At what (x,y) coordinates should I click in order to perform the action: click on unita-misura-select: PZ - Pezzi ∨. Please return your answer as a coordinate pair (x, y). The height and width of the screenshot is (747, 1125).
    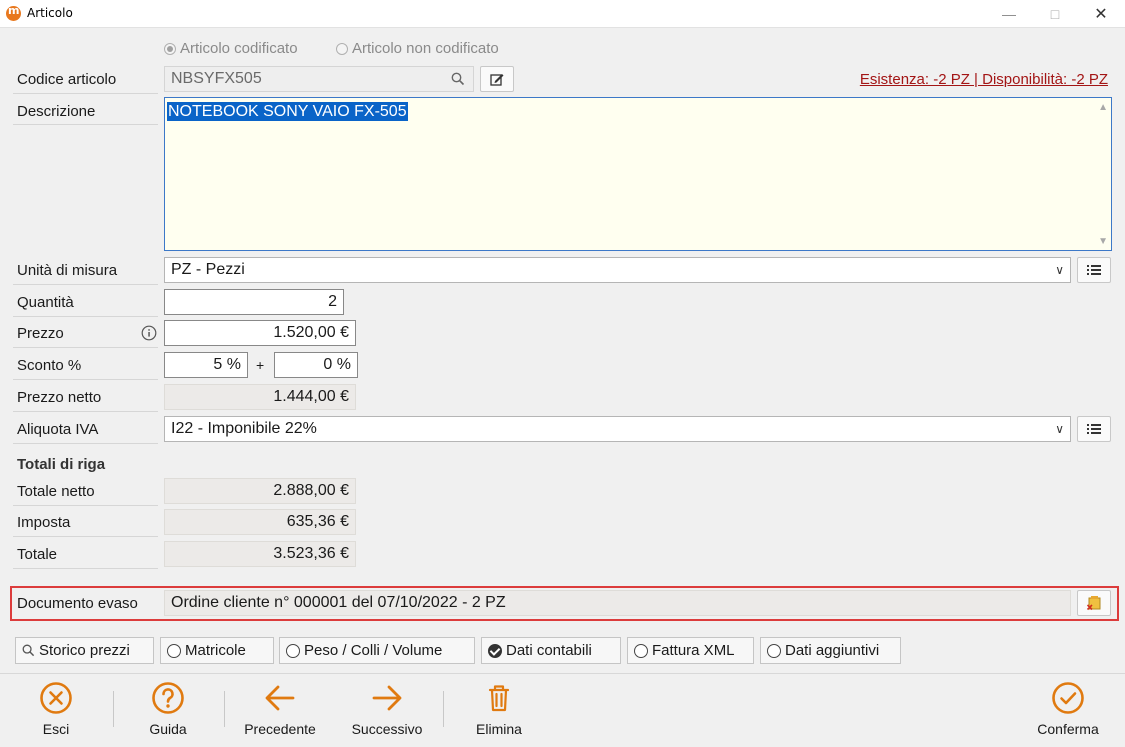
    Looking at the image, I should click on (617, 270).